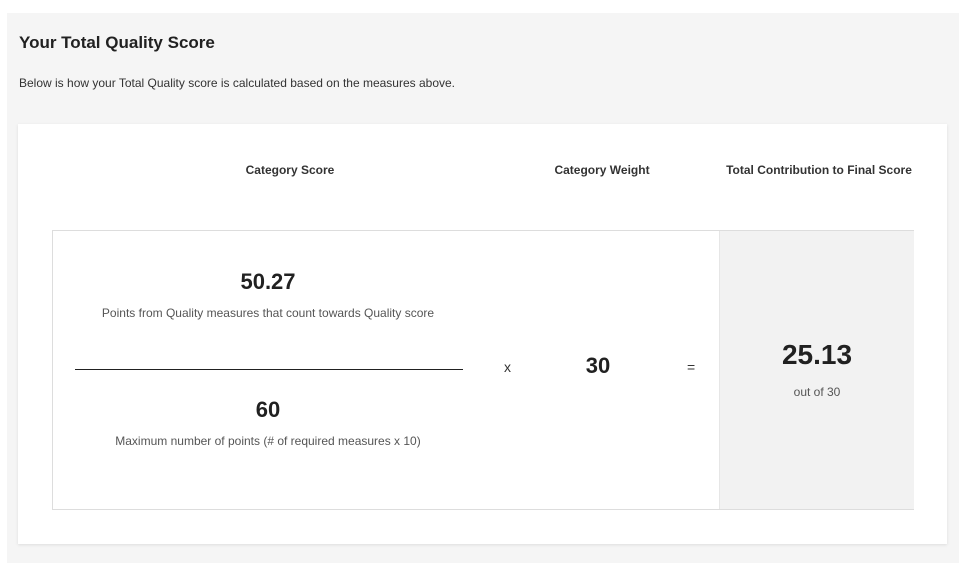  What do you see at coordinates (290, 170) in the screenshot?
I see `category-score-header: Category Score` at bounding box center [290, 170].